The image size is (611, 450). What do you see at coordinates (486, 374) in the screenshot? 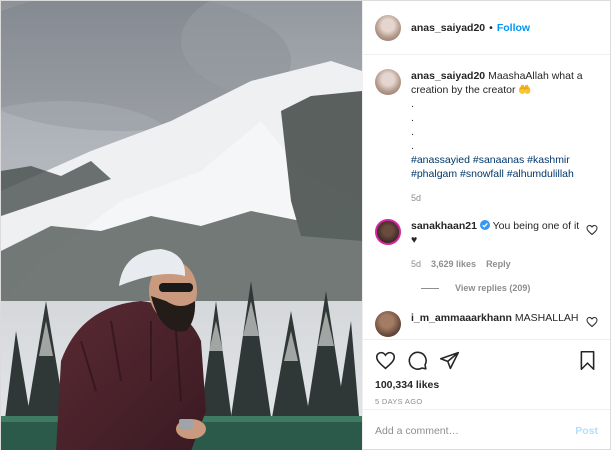
I see `post-actions: 100,334 likes 5 DAYS AGO` at bounding box center [486, 374].